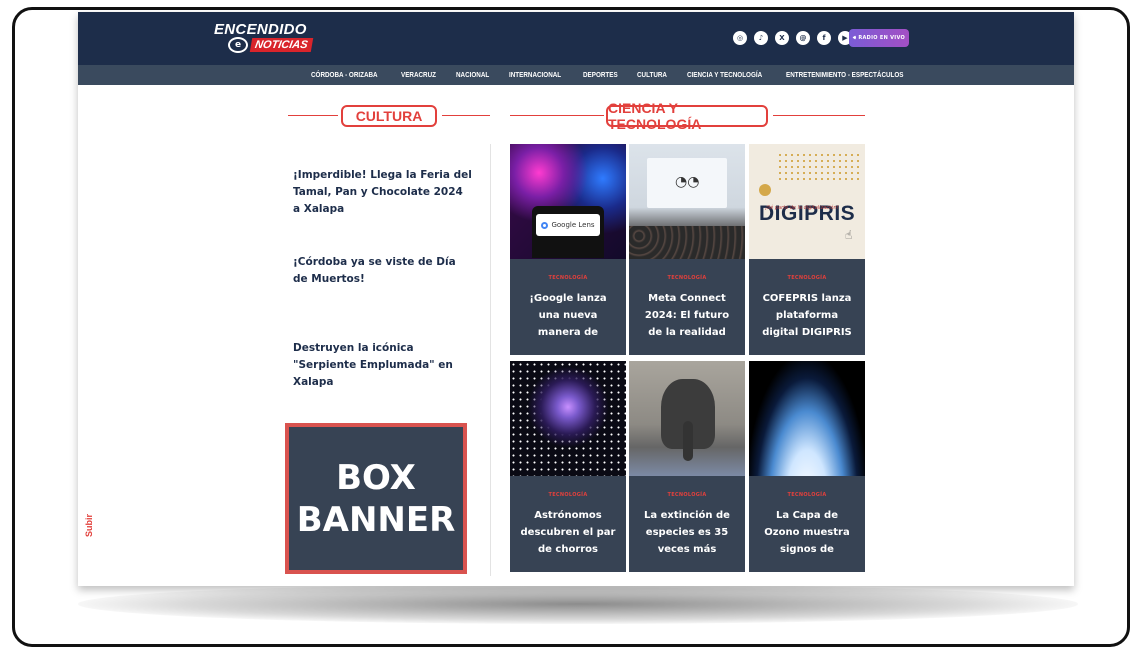 The image size is (1144, 652). What do you see at coordinates (819, 115) in the screenshot?
I see `ciencia-rule-right` at bounding box center [819, 115].